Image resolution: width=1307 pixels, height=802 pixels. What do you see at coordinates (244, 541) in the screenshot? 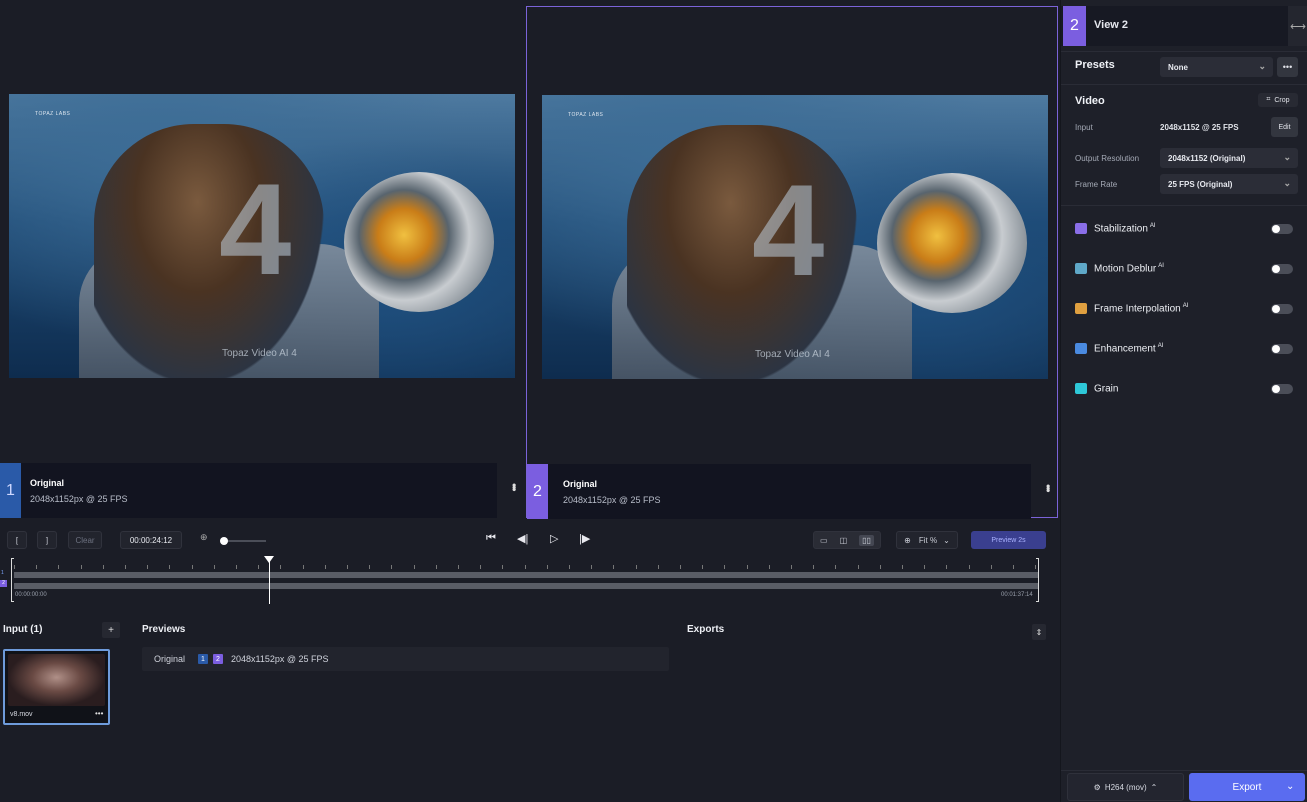
I see `zoom-slider-track` at bounding box center [244, 541].